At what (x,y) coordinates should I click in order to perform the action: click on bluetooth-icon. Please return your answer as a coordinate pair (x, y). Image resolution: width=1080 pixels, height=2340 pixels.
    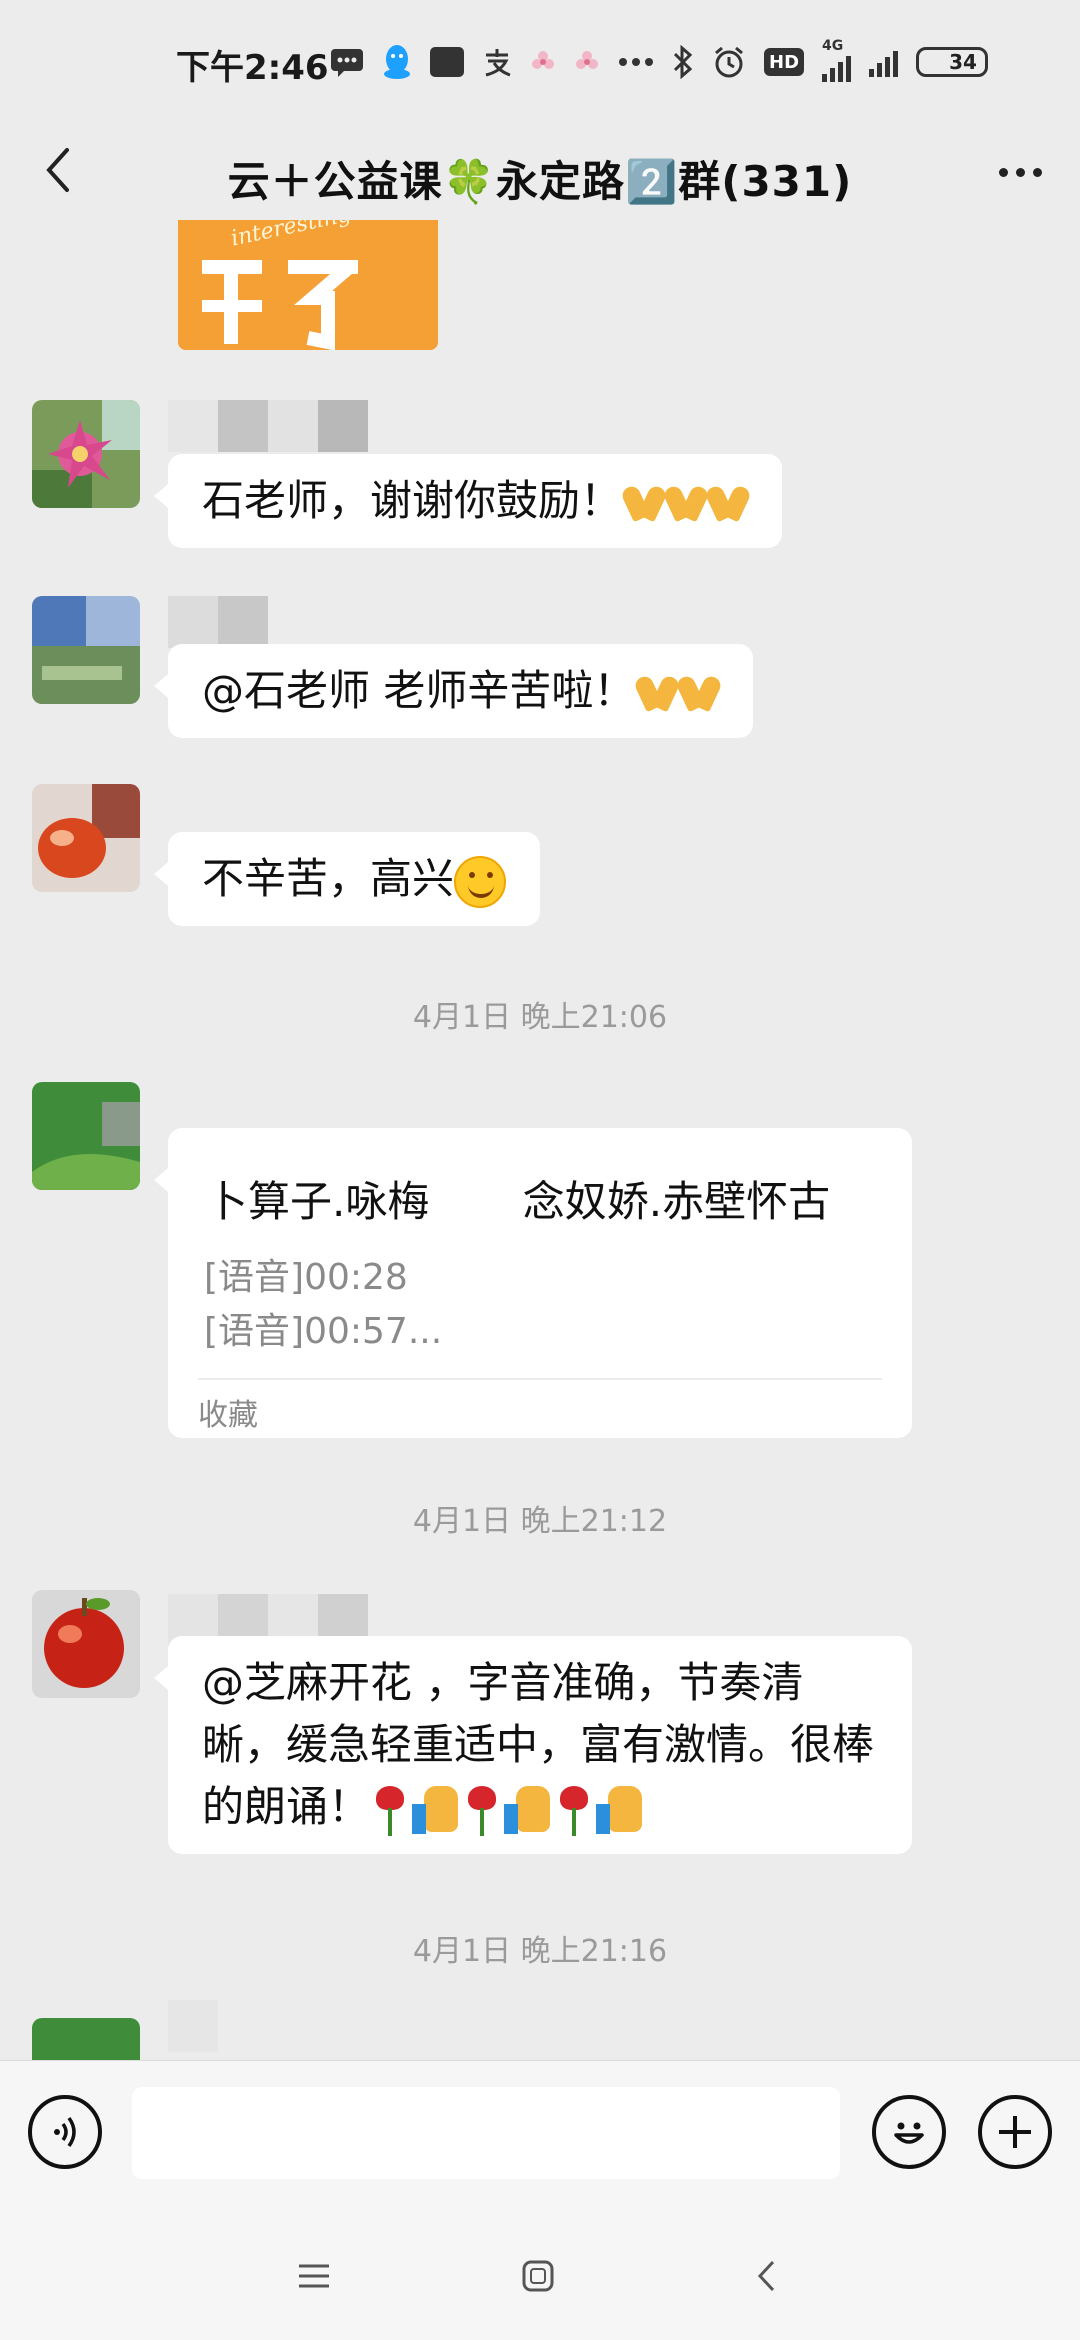
    Looking at the image, I should click on (683, 62).